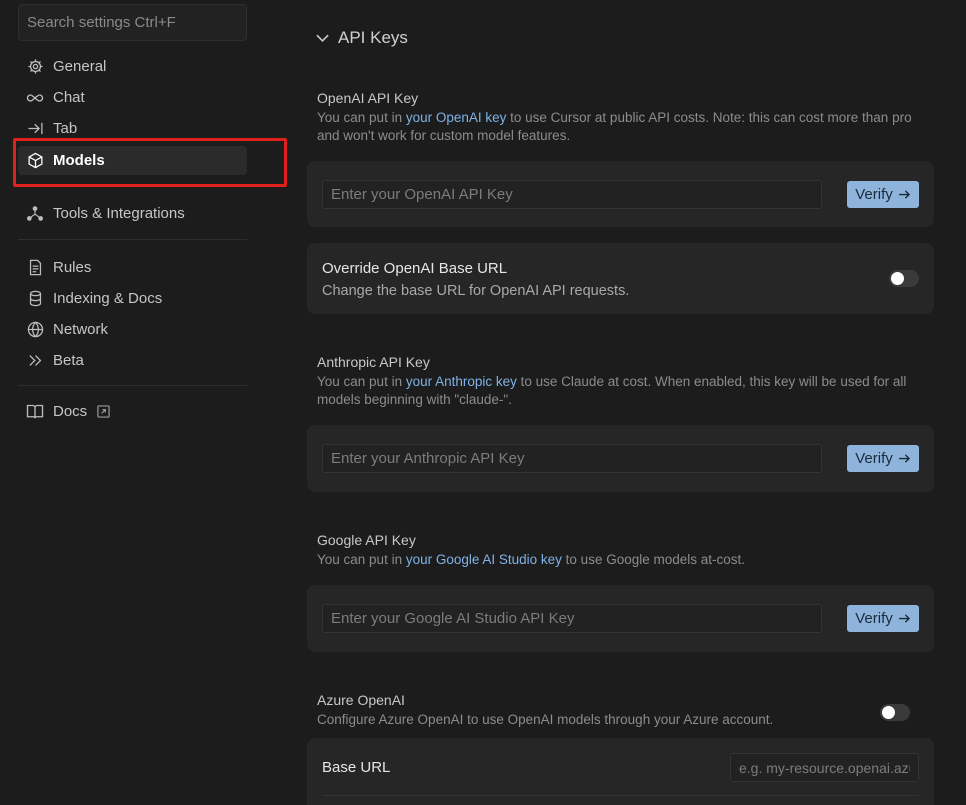 The image size is (966, 805). What do you see at coordinates (373, 37) in the screenshot?
I see `section-title: API Keys` at bounding box center [373, 37].